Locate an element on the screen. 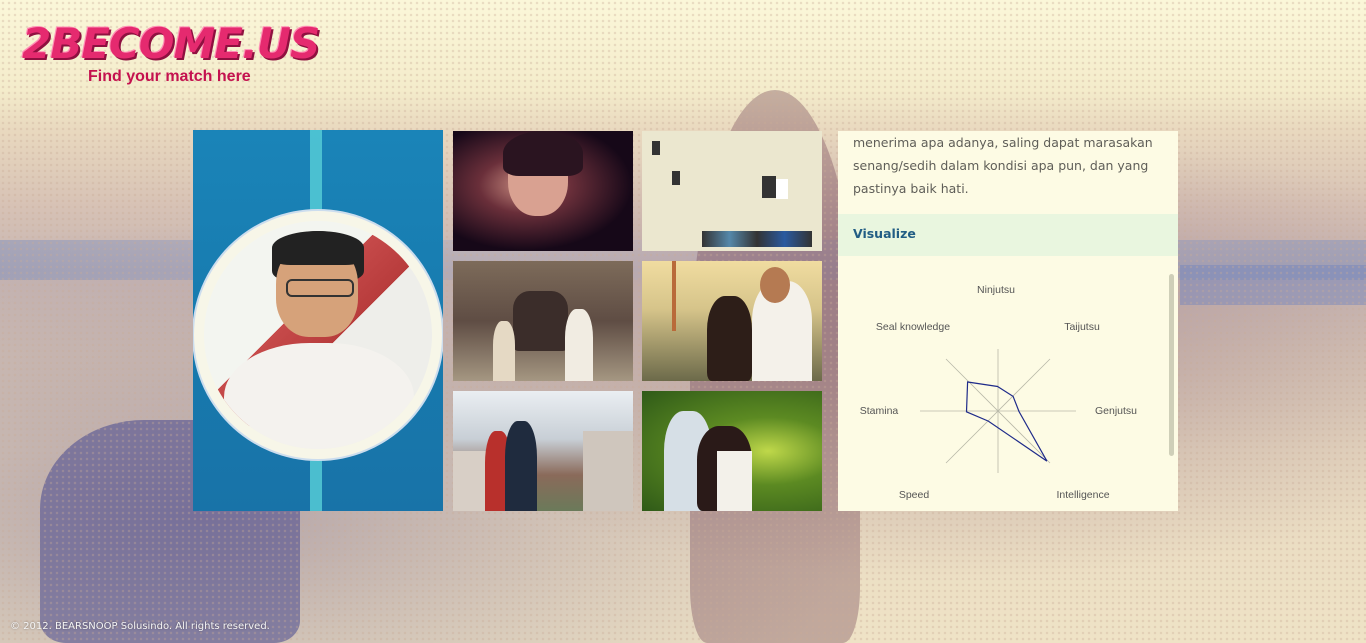 The height and width of the screenshot is (643, 1366). site-logo: 2BECOME.US Find your match here is located at coordinates (171, 52).